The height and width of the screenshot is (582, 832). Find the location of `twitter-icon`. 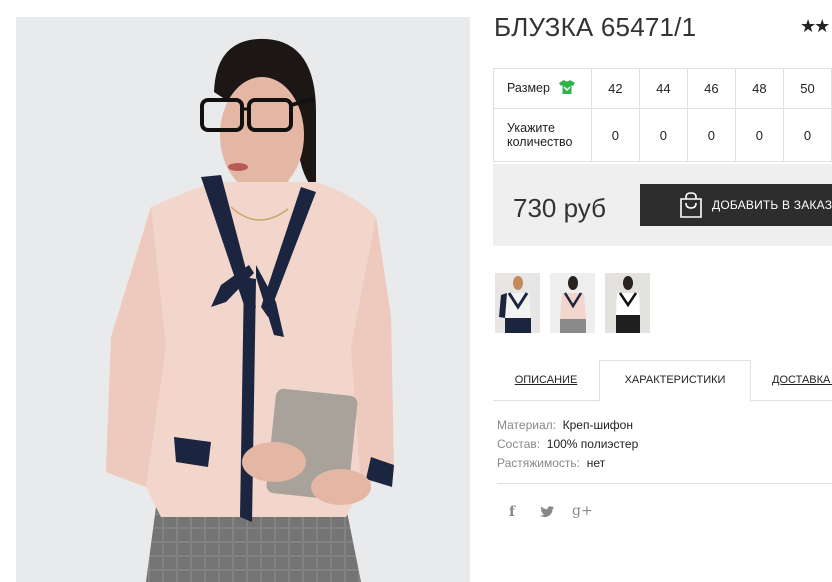

twitter-icon is located at coordinates (547, 514).